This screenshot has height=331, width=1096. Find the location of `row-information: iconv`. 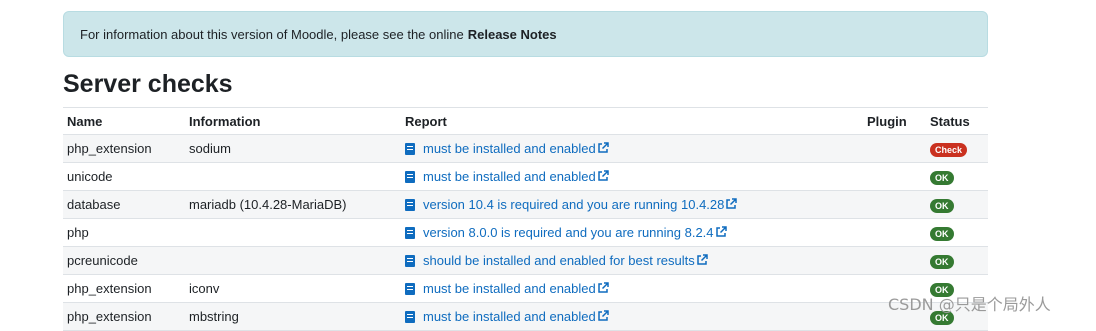

row-information: iconv is located at coordinates (293, 288).